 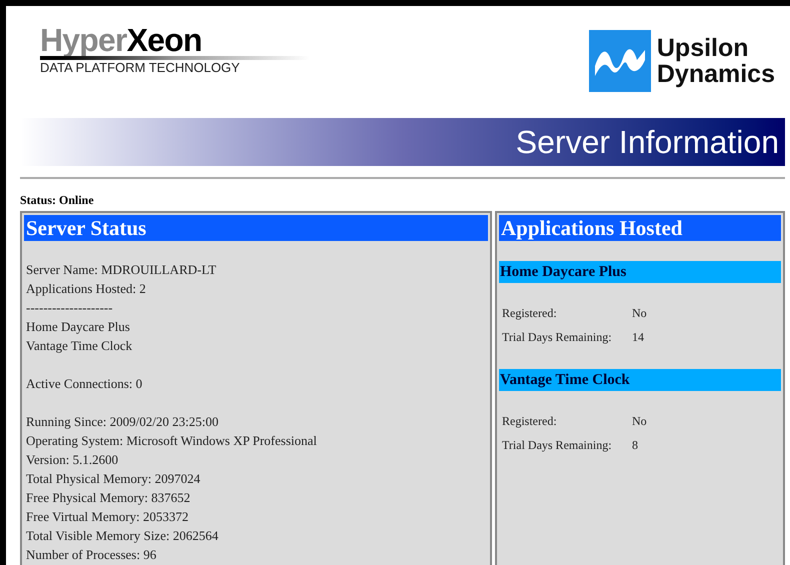 I want to click on logo-text: Upsilon, so click(x=703, y=48).